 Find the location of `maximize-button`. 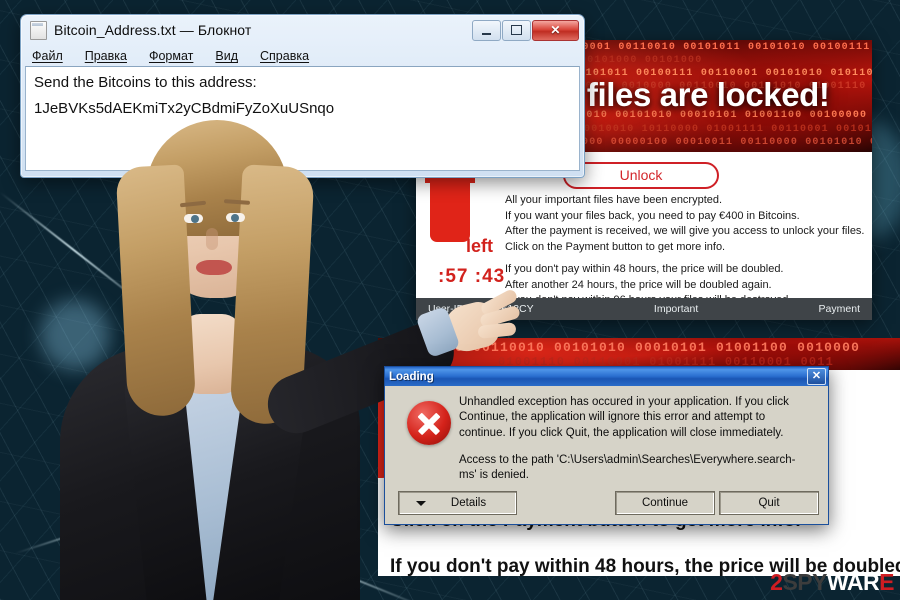

maximize-button is located at coordinates (516, 30).